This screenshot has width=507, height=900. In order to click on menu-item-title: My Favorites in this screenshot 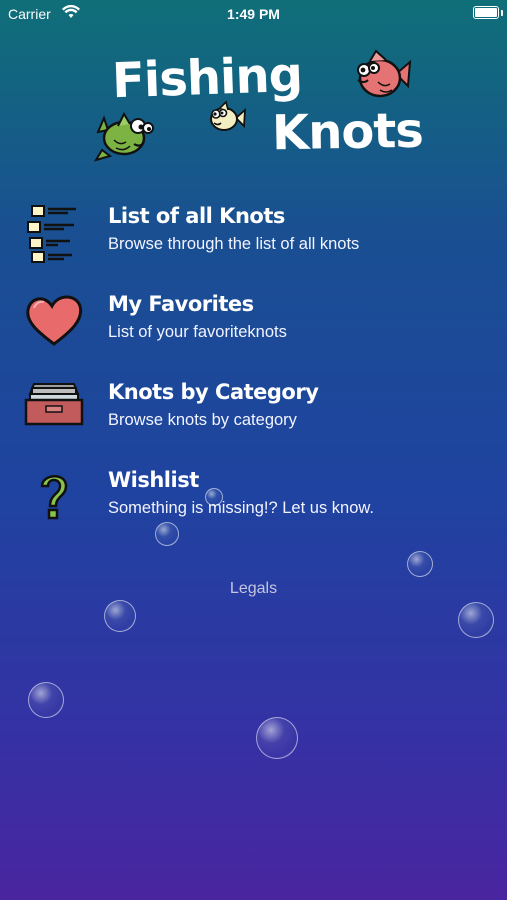, I will do `click(181, 304)`.